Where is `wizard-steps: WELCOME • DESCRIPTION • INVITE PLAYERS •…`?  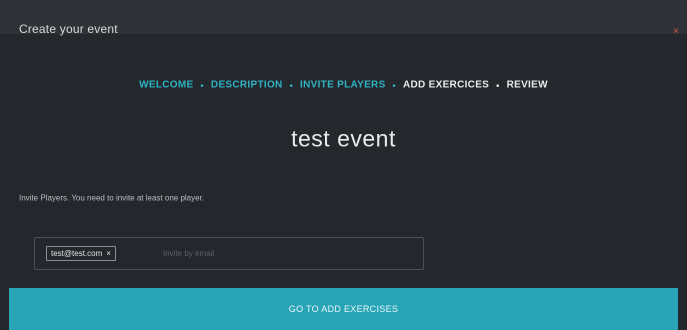 wizard-steps: WELCOME • DESCRIPTION • INVITE PLAYERS •… is located at coordinates (343, 85).